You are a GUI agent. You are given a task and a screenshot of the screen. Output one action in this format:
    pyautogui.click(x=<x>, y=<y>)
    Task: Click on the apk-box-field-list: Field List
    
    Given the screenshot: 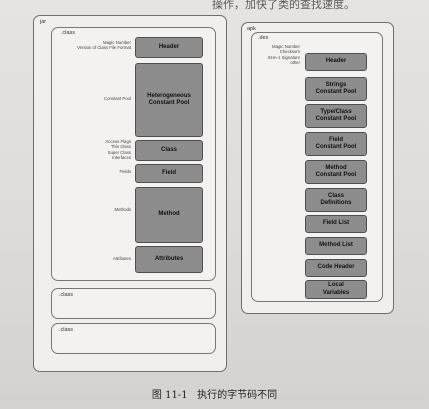 What is the action you would take?
    pyautogui.click(x=336, y=224)
    